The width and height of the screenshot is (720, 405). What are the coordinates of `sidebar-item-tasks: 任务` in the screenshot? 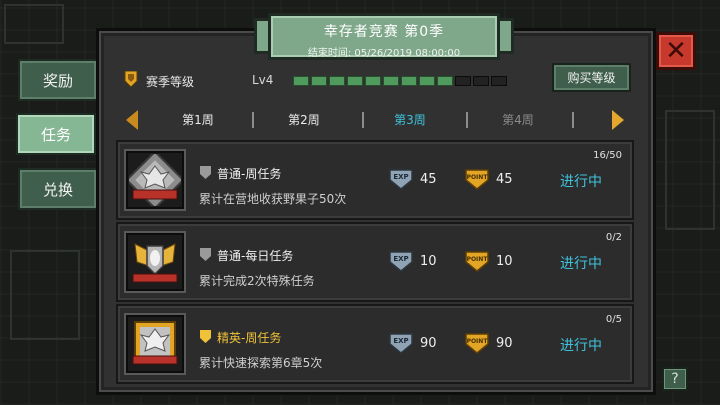 It's located at (56, 134).